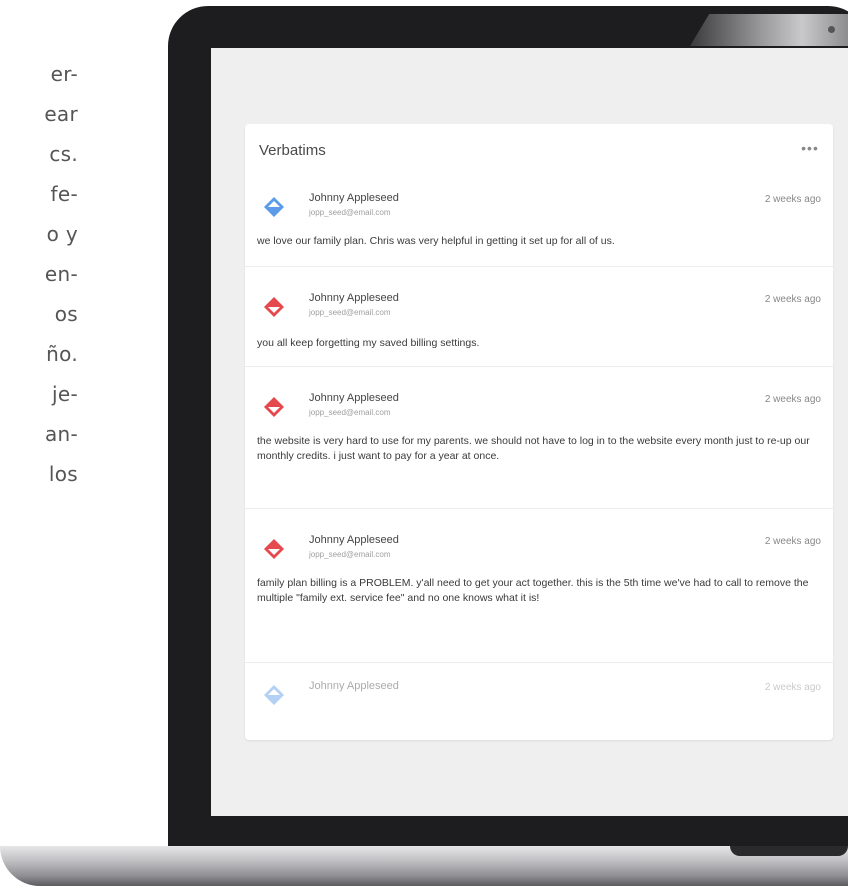  Describe the element at coordinates (62, 354) in the screenshot. I see `side-copy-line: ño.` at that location.